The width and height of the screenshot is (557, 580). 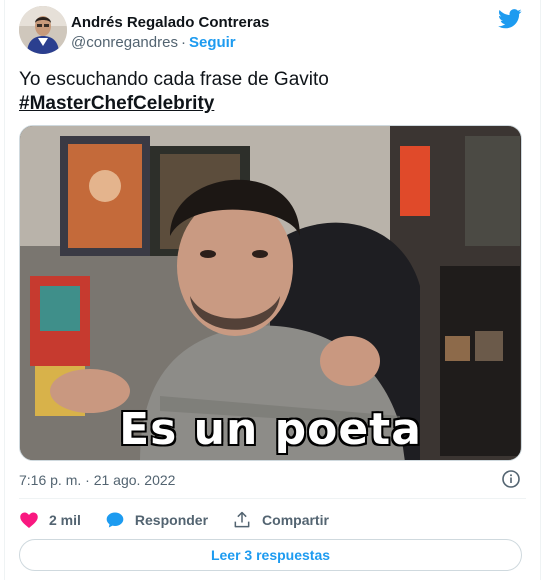 What do you see at coordinates (65, 520) in the screenshot?
I see `like-count: 2 mil` at bounding box center [65, 520].